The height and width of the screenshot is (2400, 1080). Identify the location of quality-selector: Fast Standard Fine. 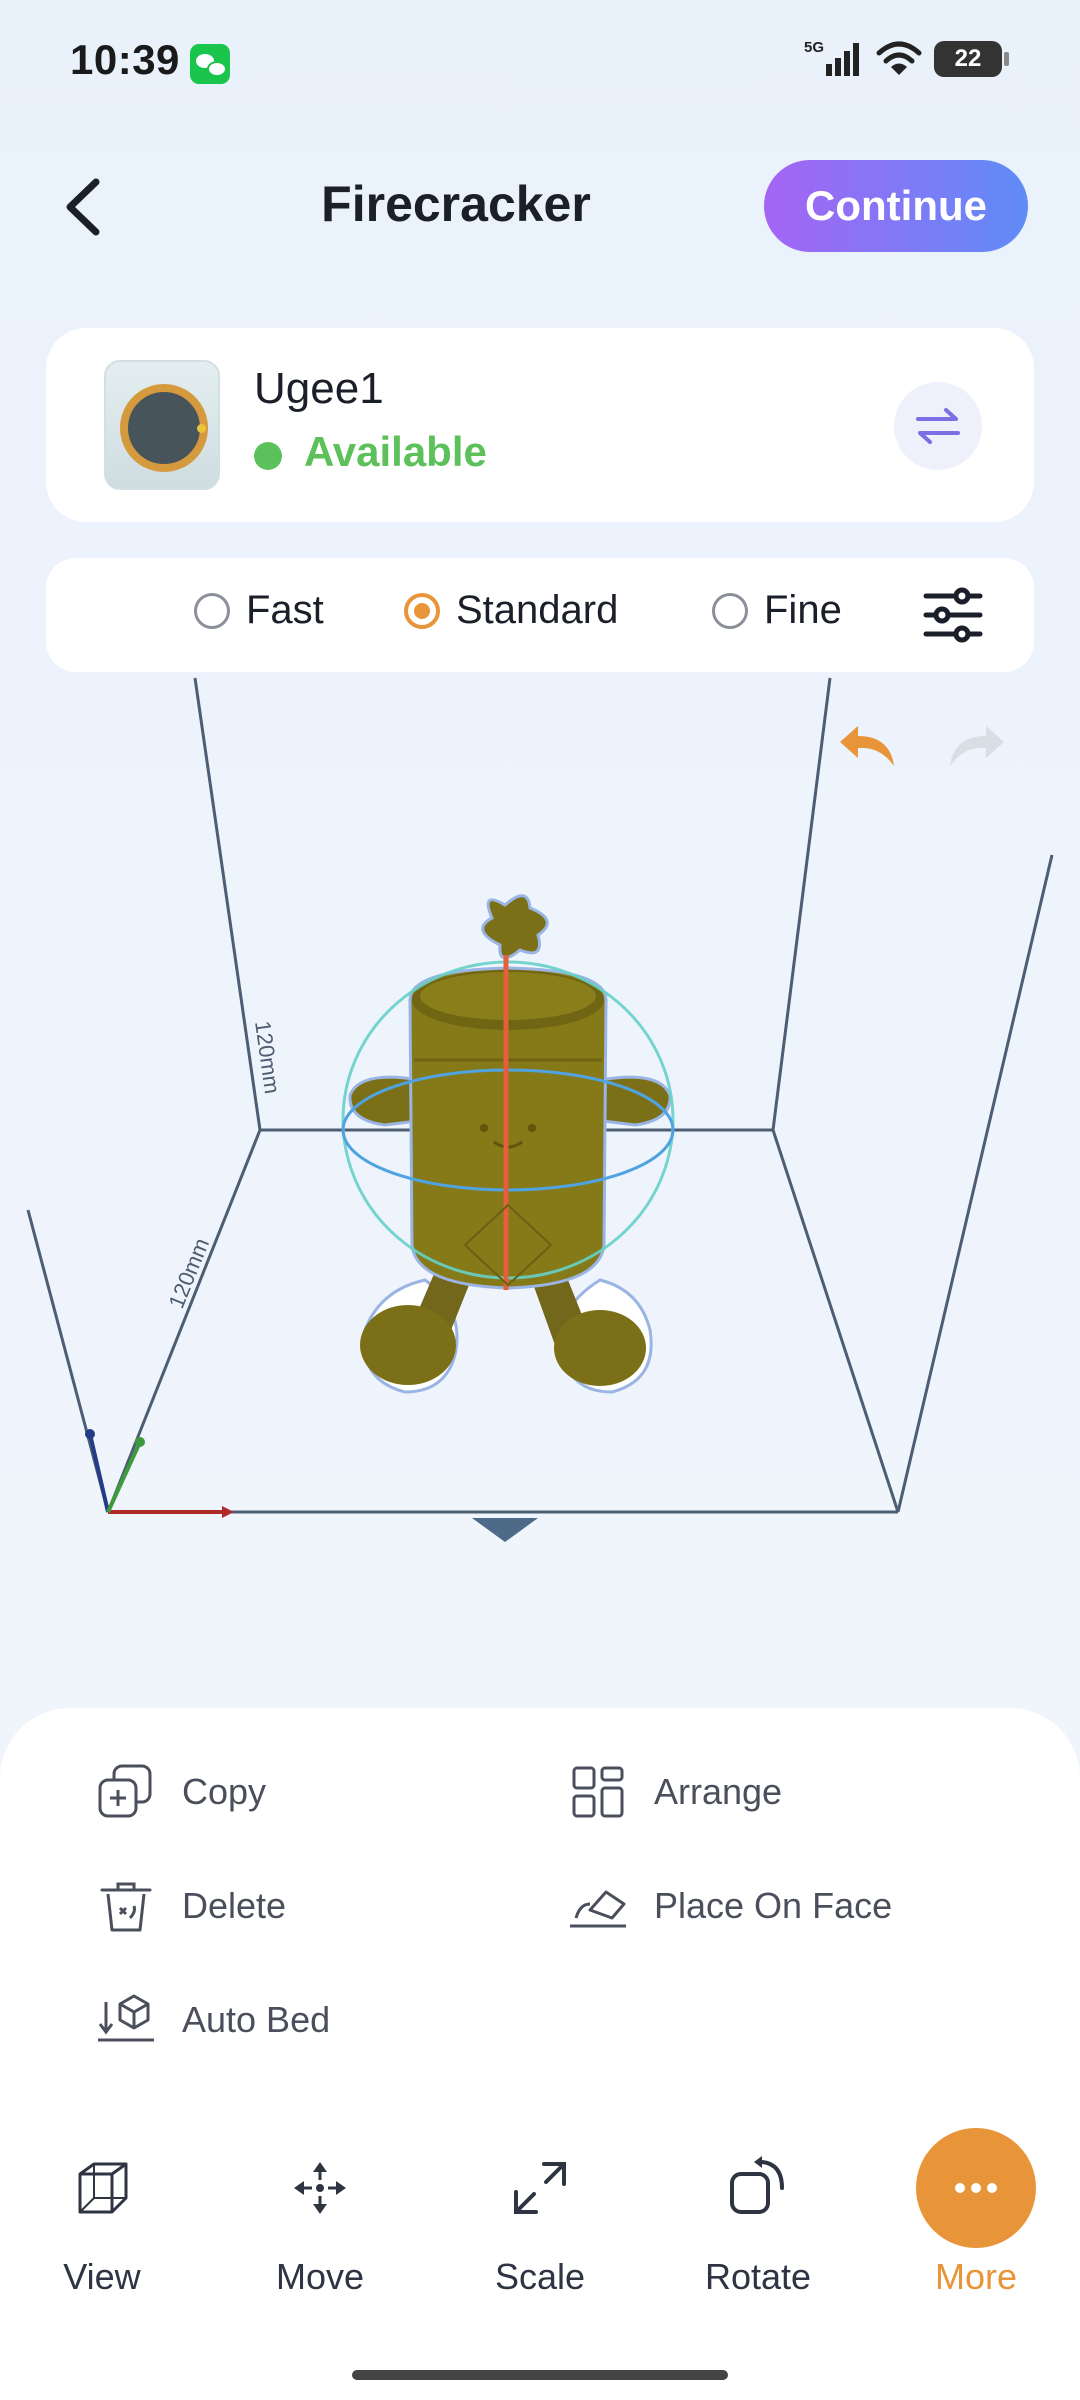
(540, 615).